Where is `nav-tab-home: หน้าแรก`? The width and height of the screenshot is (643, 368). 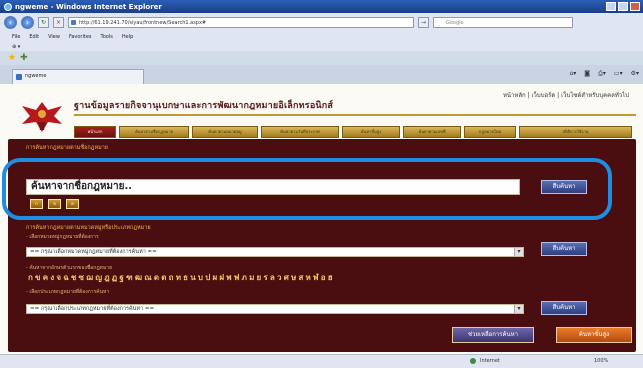 nav-tab-home: หน้าแรก is located at coordinates (95, 132).